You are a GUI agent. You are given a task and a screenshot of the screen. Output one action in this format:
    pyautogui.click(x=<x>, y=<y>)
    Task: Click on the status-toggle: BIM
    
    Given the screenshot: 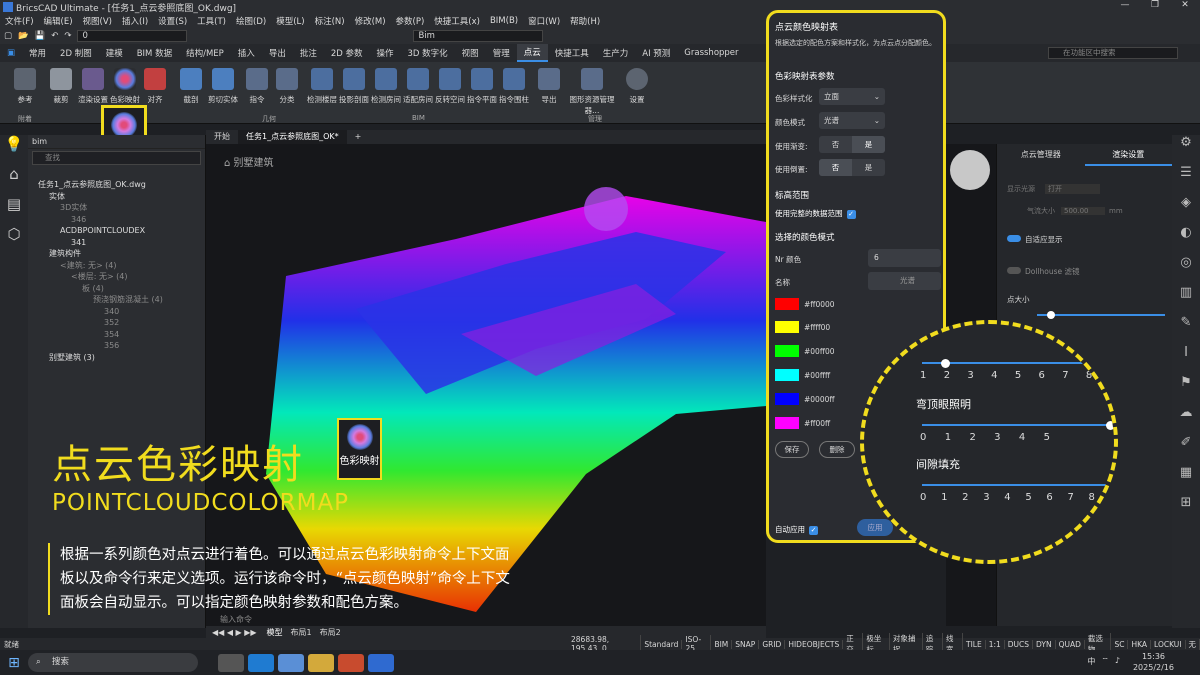 What is the action you would take?
    pyautogui.click(x=722, y=644)
    